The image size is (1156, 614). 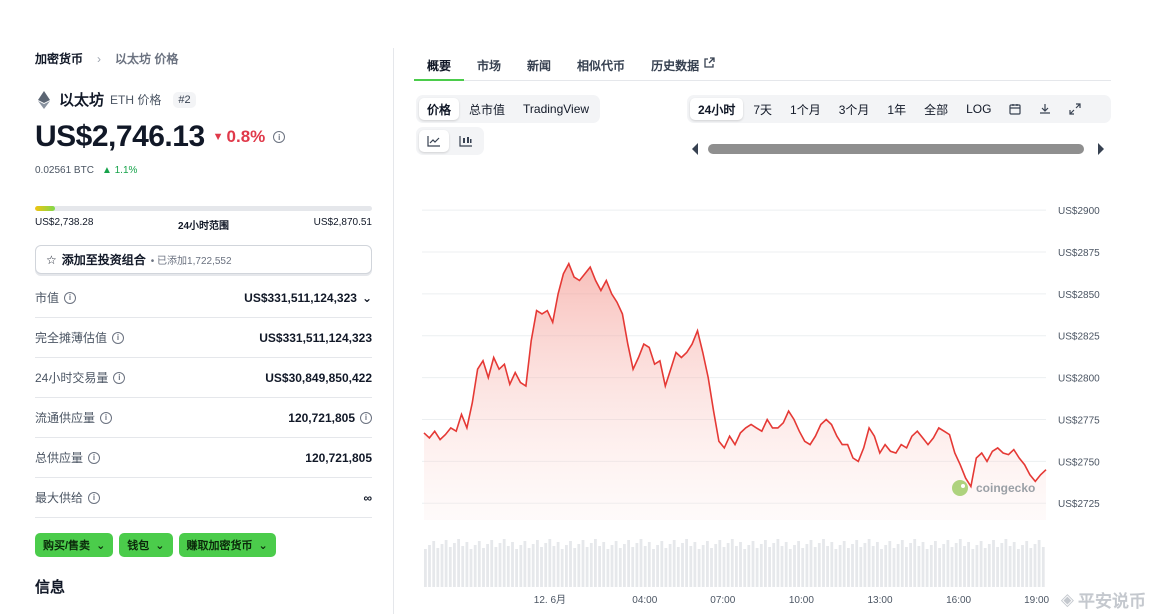 I want to click on calendar-button, so click(x=1015, y=109).